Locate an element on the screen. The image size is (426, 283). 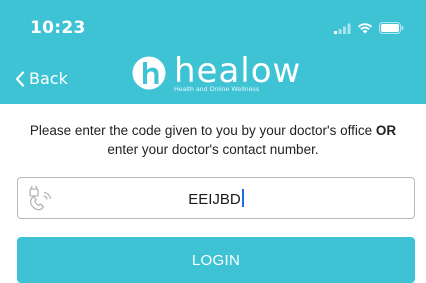
login-label: LOGIN is located at coordinates (216, 260).